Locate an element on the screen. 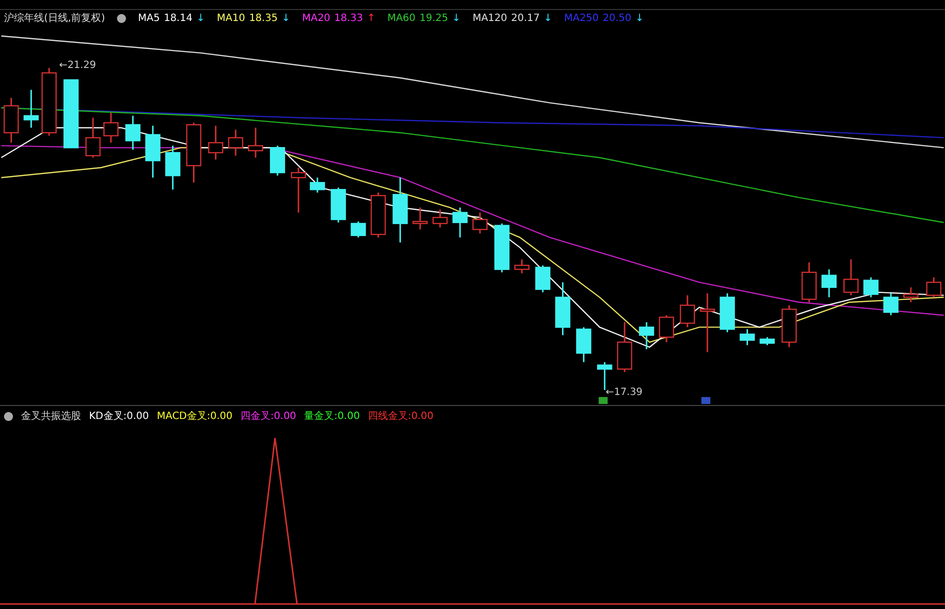 Image resolution: width=945 pixels, height=609 pixels. indicator-legend-item: MACD金叉:0.00 is located at coordinates (194, 417).